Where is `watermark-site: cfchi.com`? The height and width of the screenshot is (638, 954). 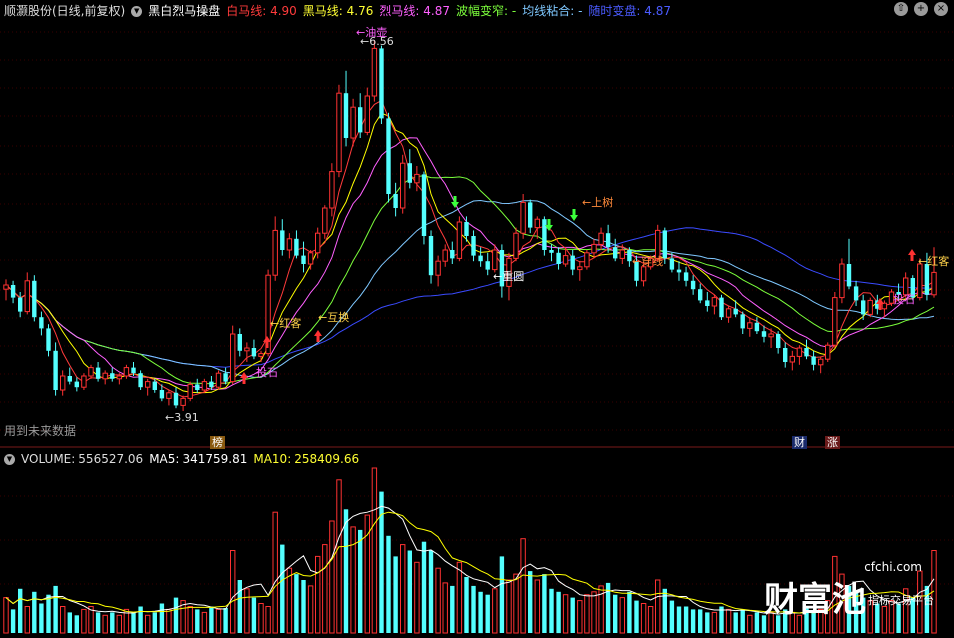 watermark-site: cfchi.com is located at coordinates (893, 567).